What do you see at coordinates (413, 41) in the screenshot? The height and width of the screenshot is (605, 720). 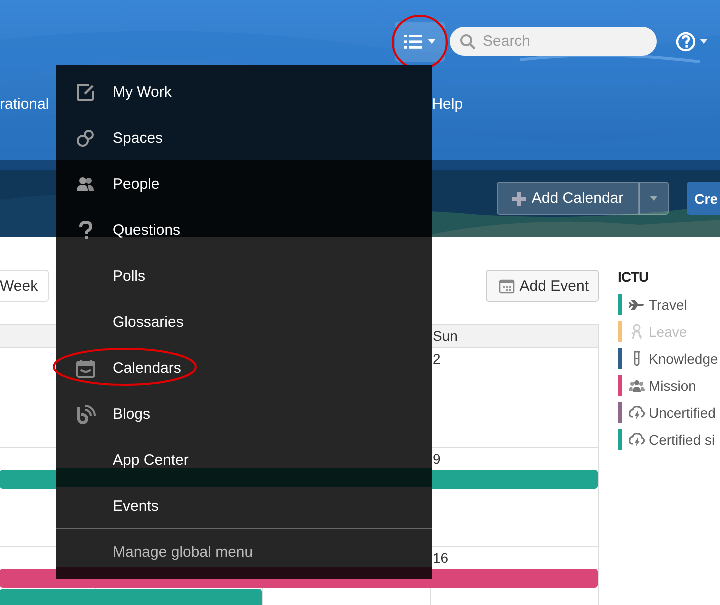 I see `list-icon` at bounding box center [413, 41].